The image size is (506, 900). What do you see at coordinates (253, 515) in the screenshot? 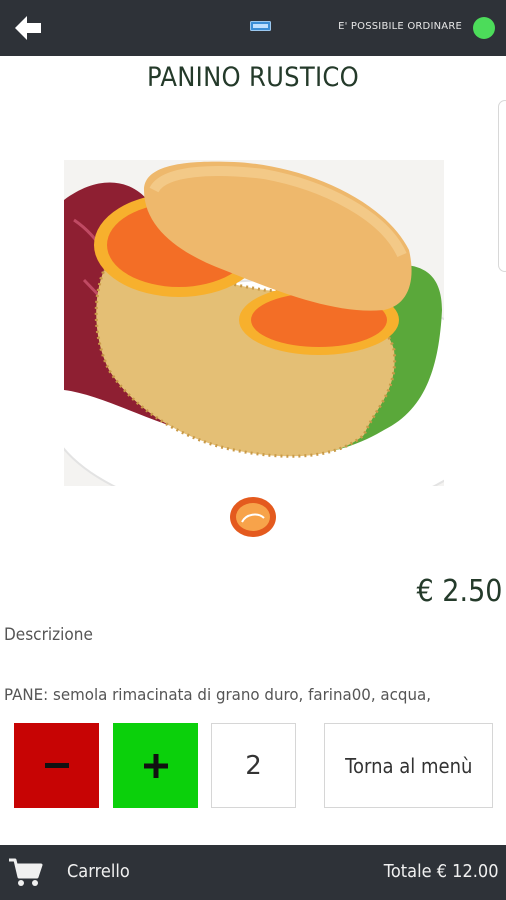
I see `brand-logo` at bounding box center [253, 515].